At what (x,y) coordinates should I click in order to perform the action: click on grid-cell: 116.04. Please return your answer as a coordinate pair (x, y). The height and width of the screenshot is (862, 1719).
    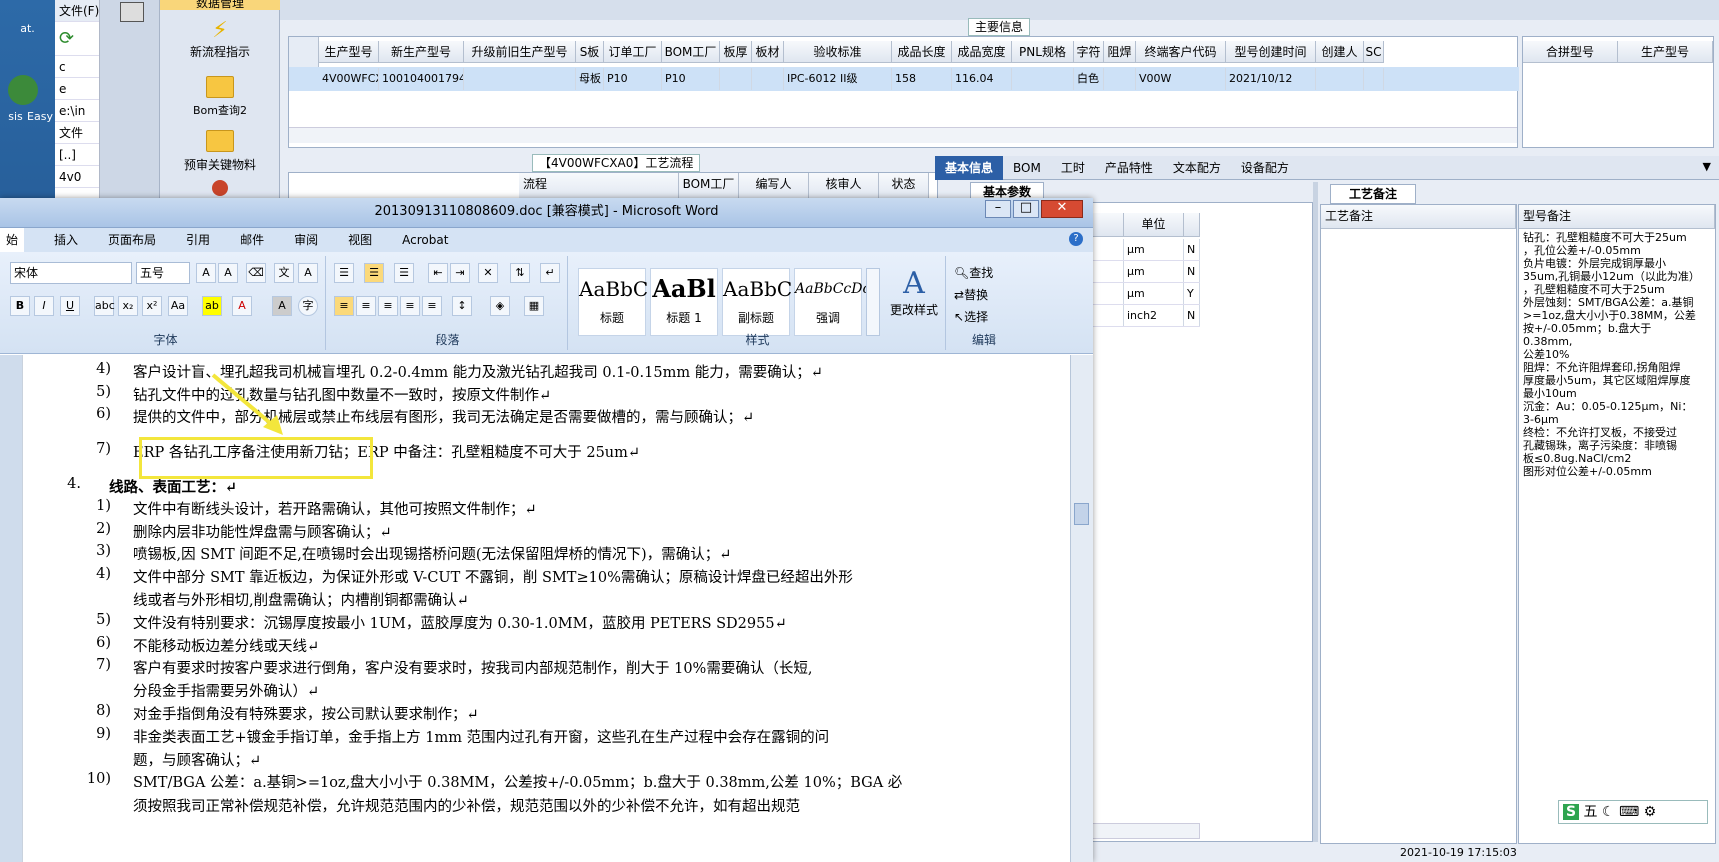
    Looking at the image, I should click on (982, 79).